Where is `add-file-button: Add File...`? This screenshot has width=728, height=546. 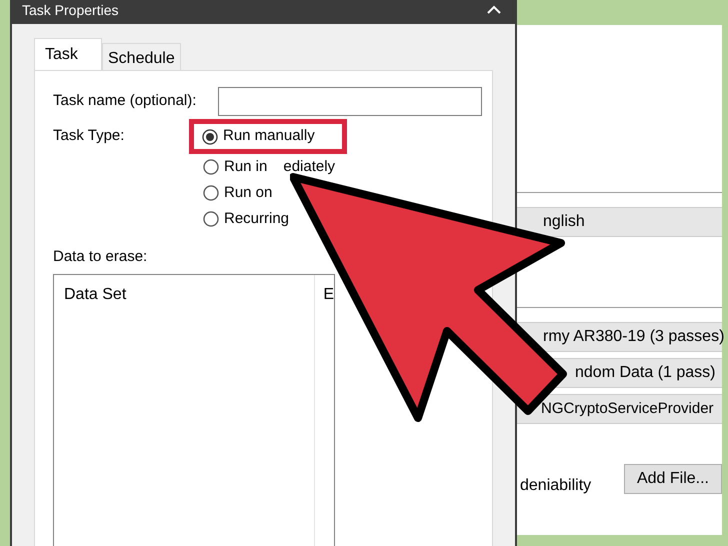
add-file-button: Add File... is located at coordinates (673, 479).